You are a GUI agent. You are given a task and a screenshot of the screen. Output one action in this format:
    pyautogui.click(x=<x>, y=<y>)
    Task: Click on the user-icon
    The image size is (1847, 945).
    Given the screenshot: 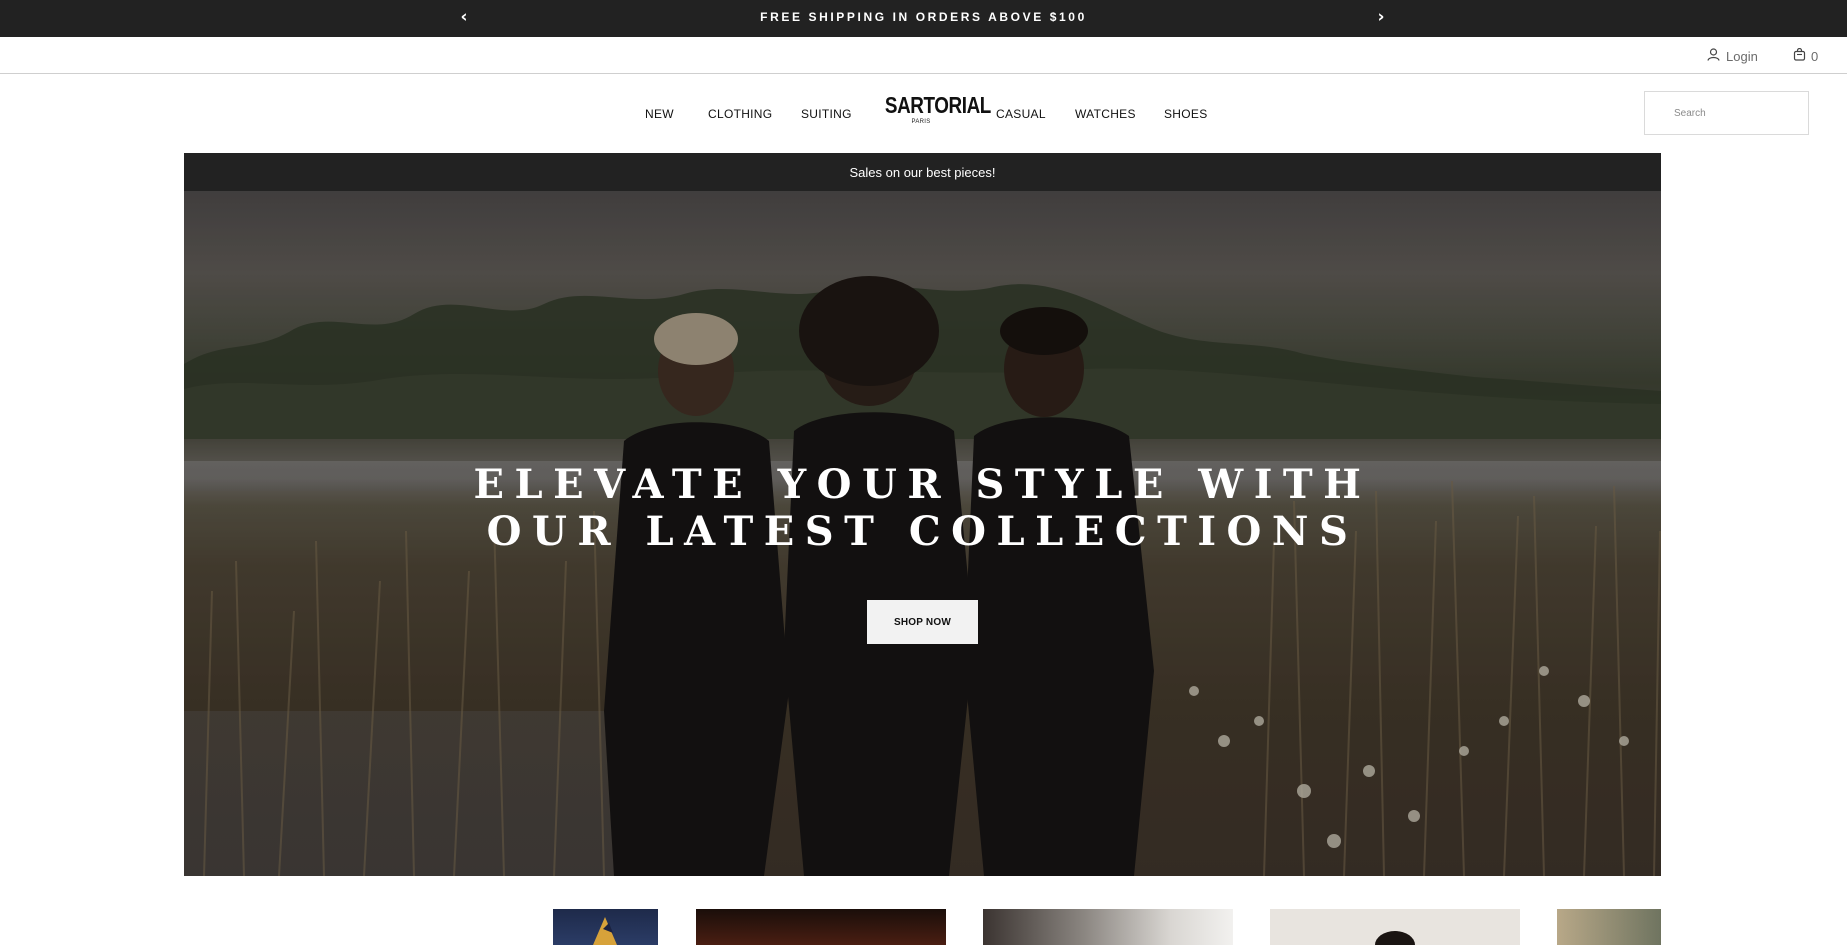 What is the action you would take?
    pyautogui.click(x=1713, y=56)
    